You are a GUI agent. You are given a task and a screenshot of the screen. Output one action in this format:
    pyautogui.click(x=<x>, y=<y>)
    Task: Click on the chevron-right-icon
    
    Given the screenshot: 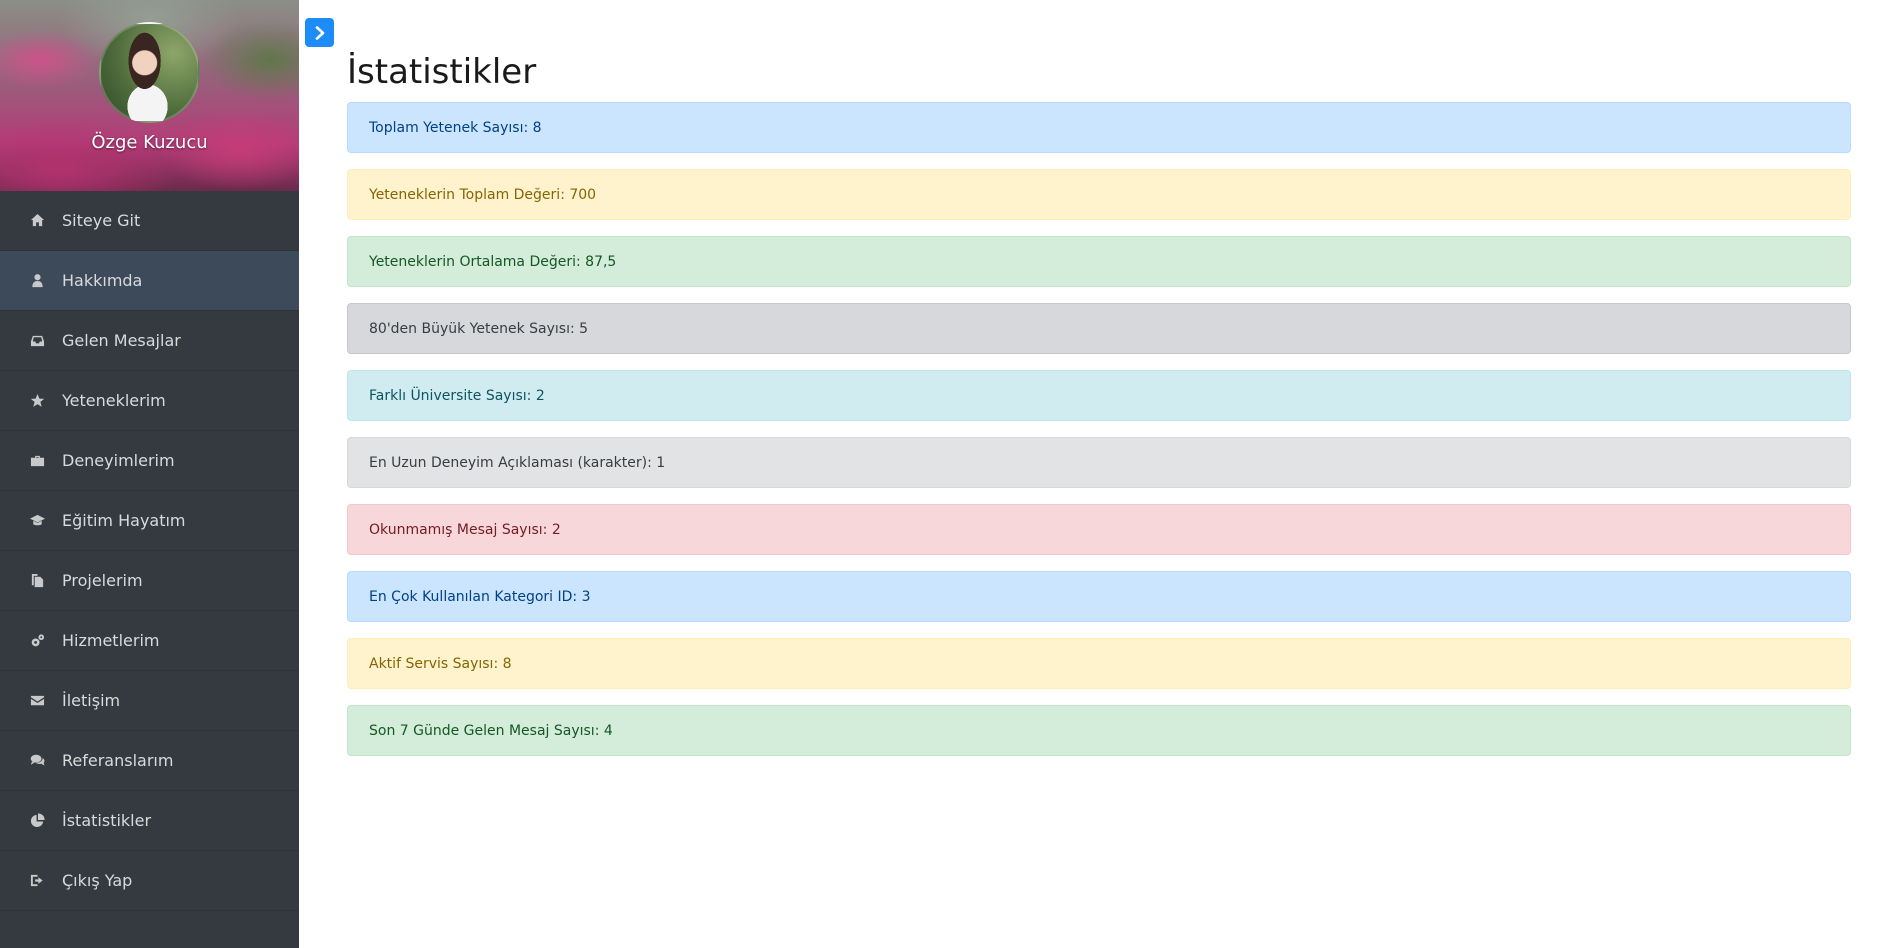 What is the action you would take?
    pyautogui.click(x=319, y=32)
    